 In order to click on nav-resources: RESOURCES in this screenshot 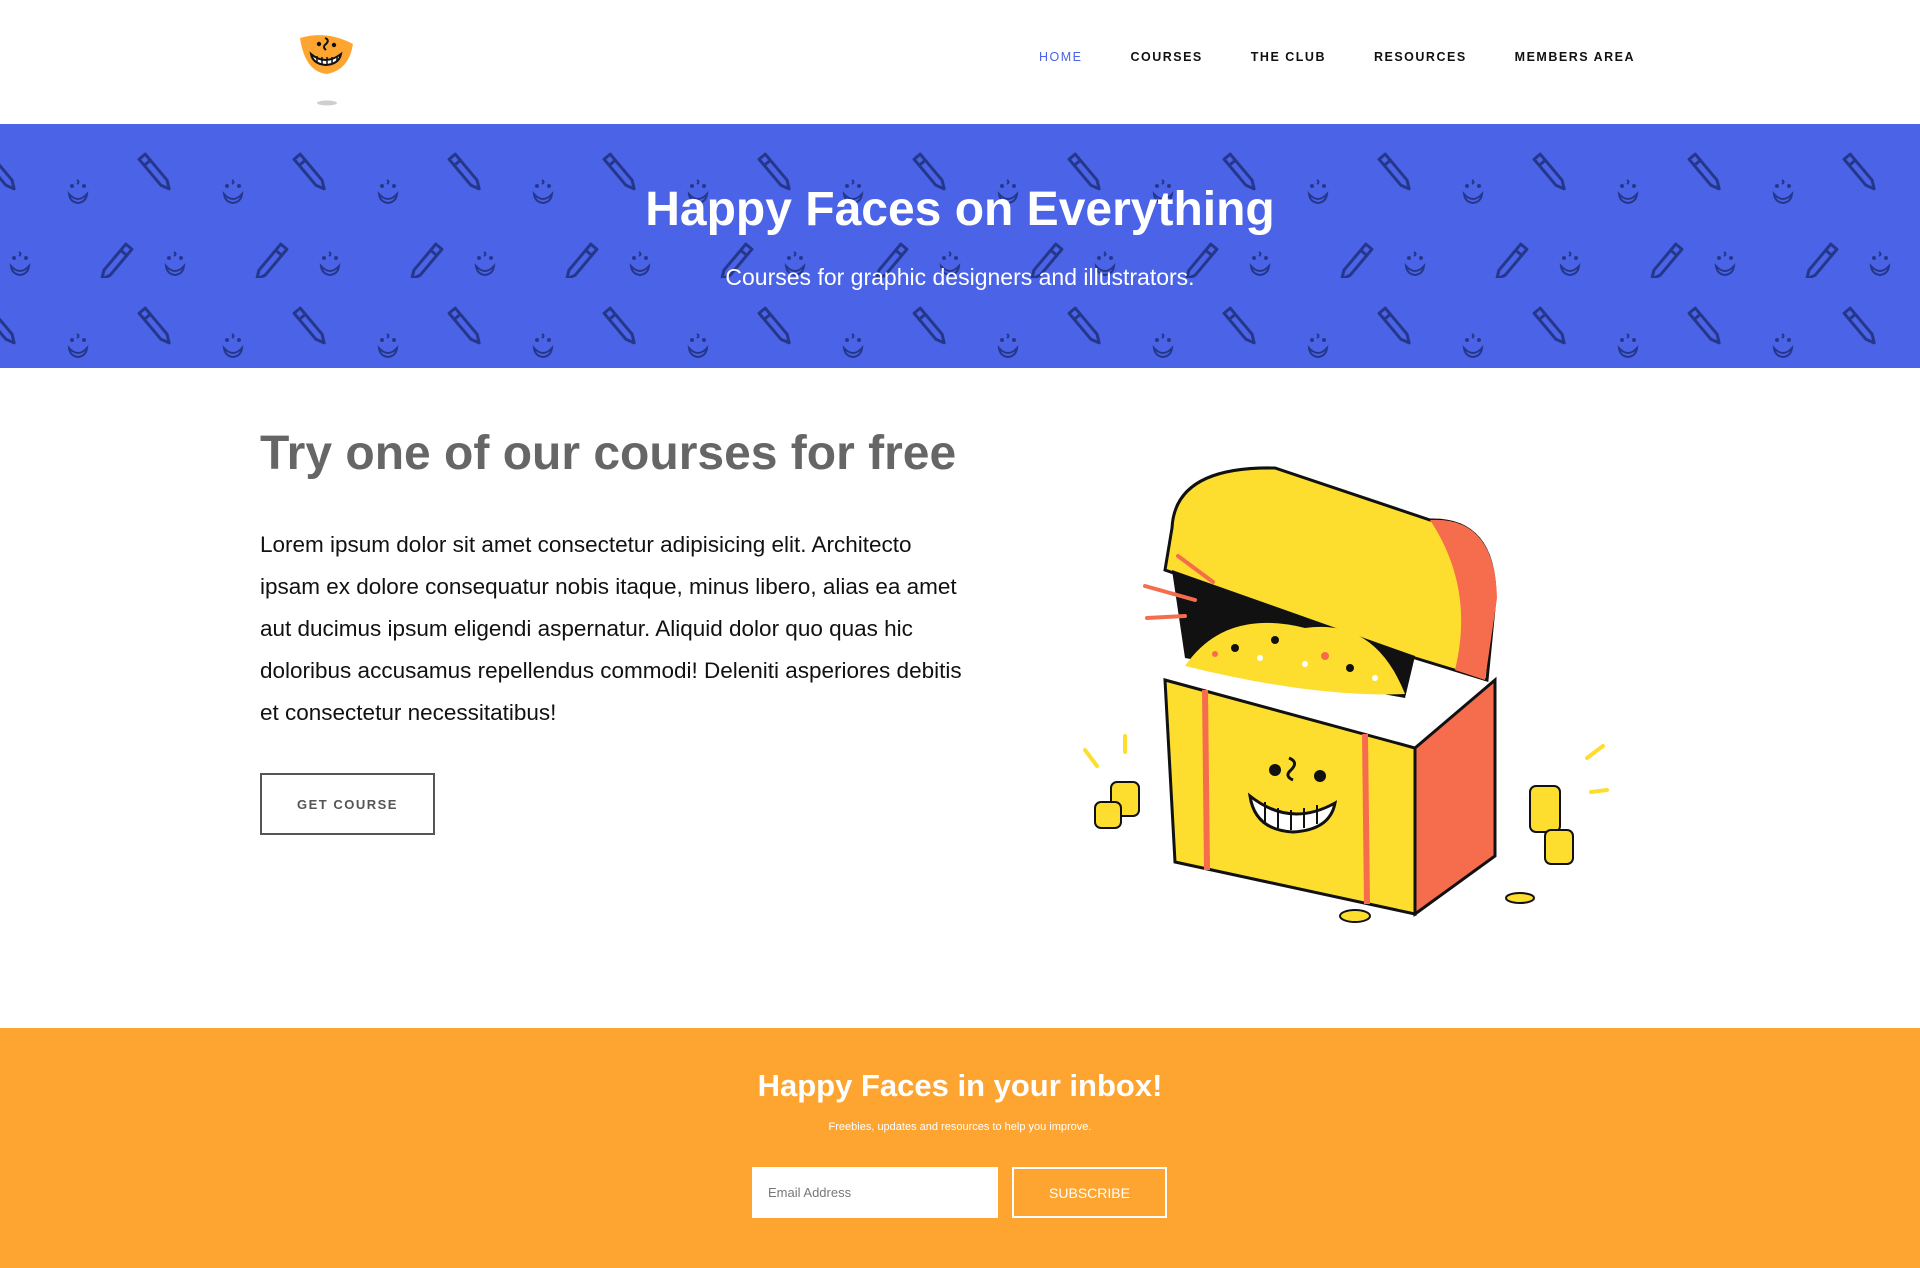, I will do `click(1420, 57)`.